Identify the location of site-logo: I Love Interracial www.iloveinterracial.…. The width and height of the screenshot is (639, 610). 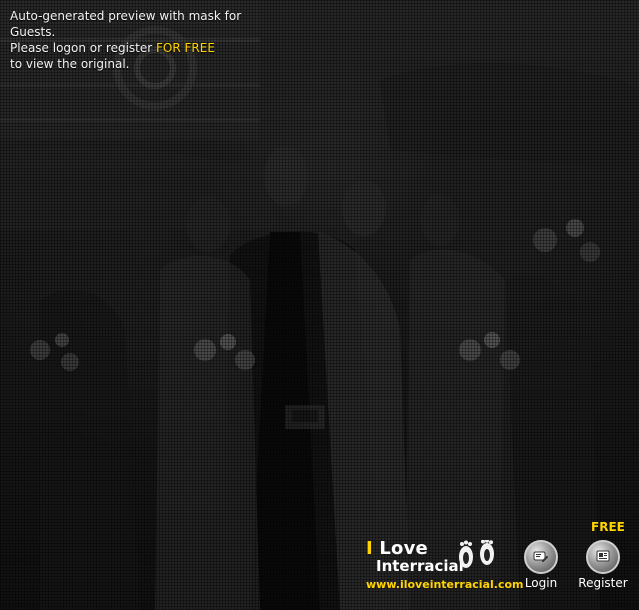
(445, 568).